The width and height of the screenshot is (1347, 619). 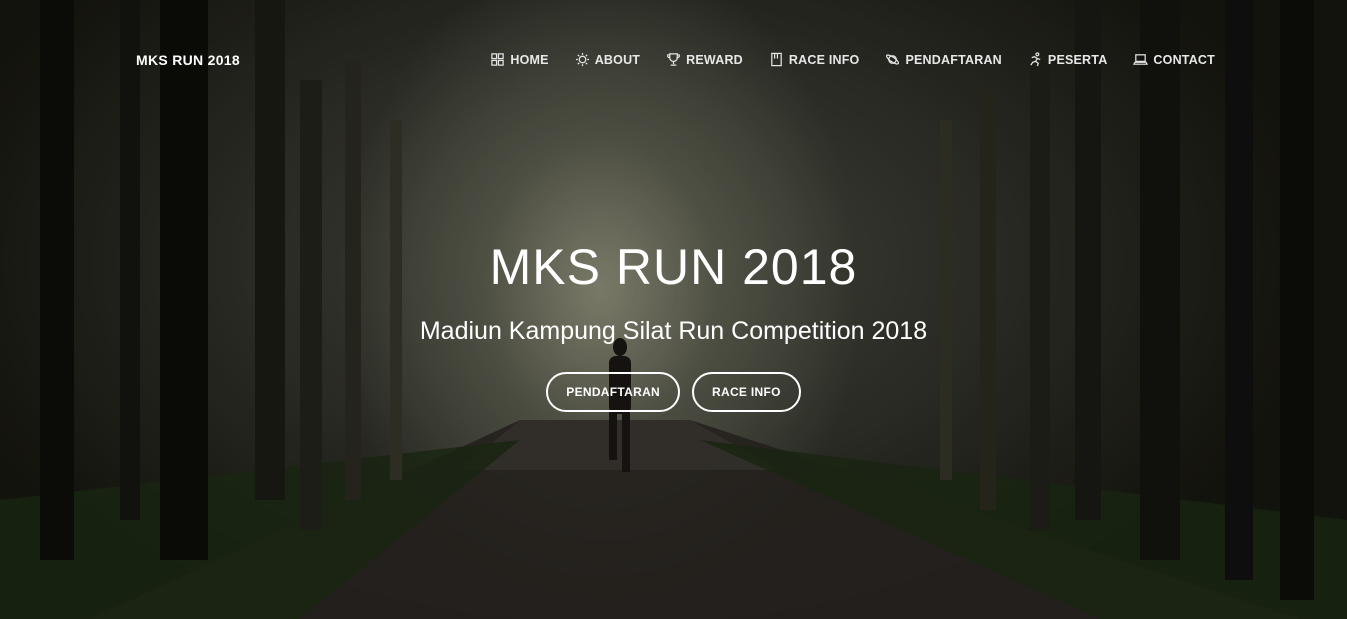 I want to click on nav-pendaftaran: PENDAFTARAN, so click(x=943, y=59).